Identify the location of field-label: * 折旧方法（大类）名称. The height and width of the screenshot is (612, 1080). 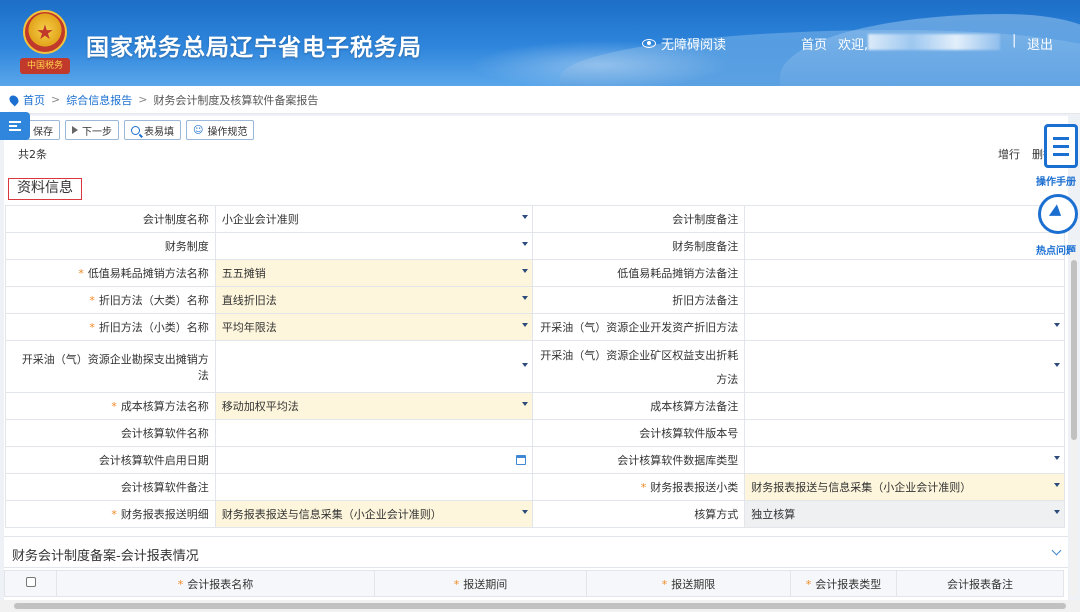
(110, 300).